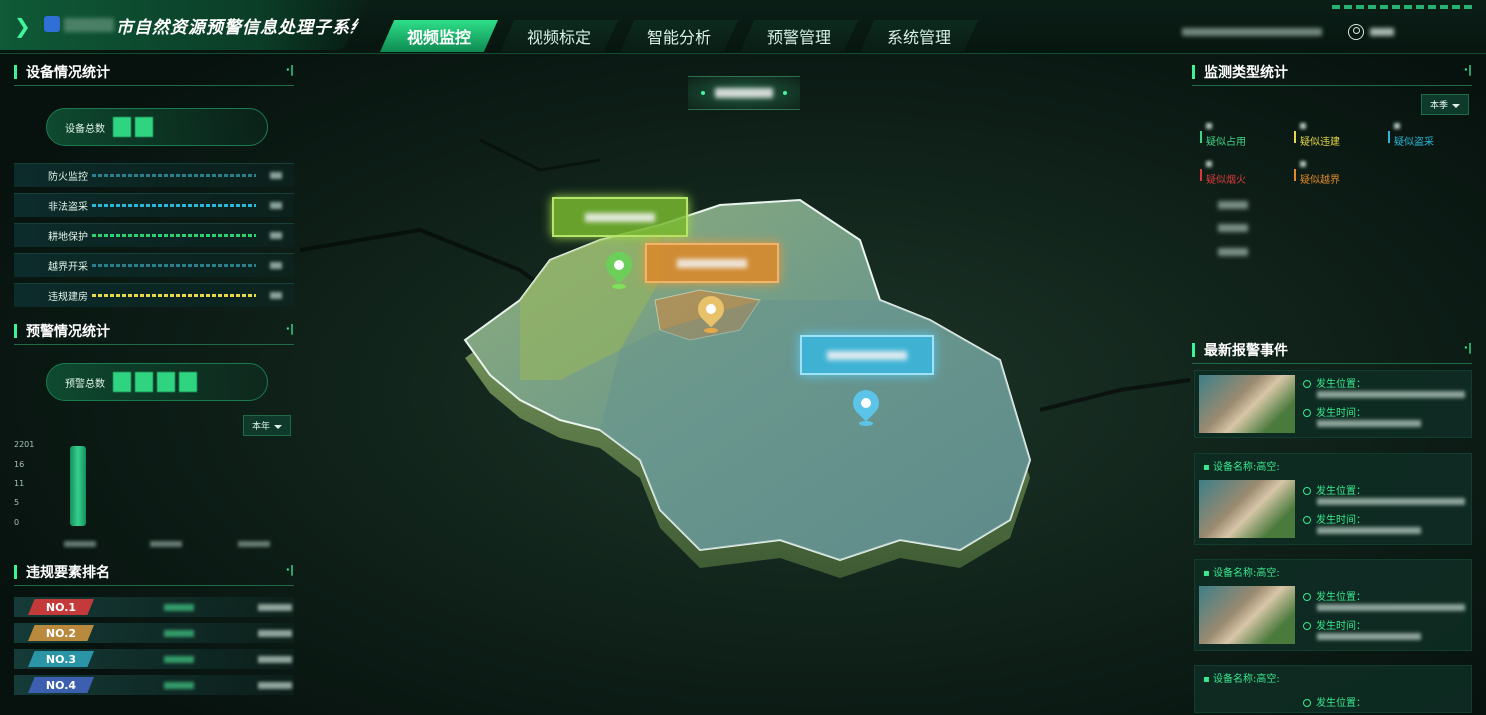  I want to click on device-stats-heading: 设备情况统计 ·|, so click(154, 74).